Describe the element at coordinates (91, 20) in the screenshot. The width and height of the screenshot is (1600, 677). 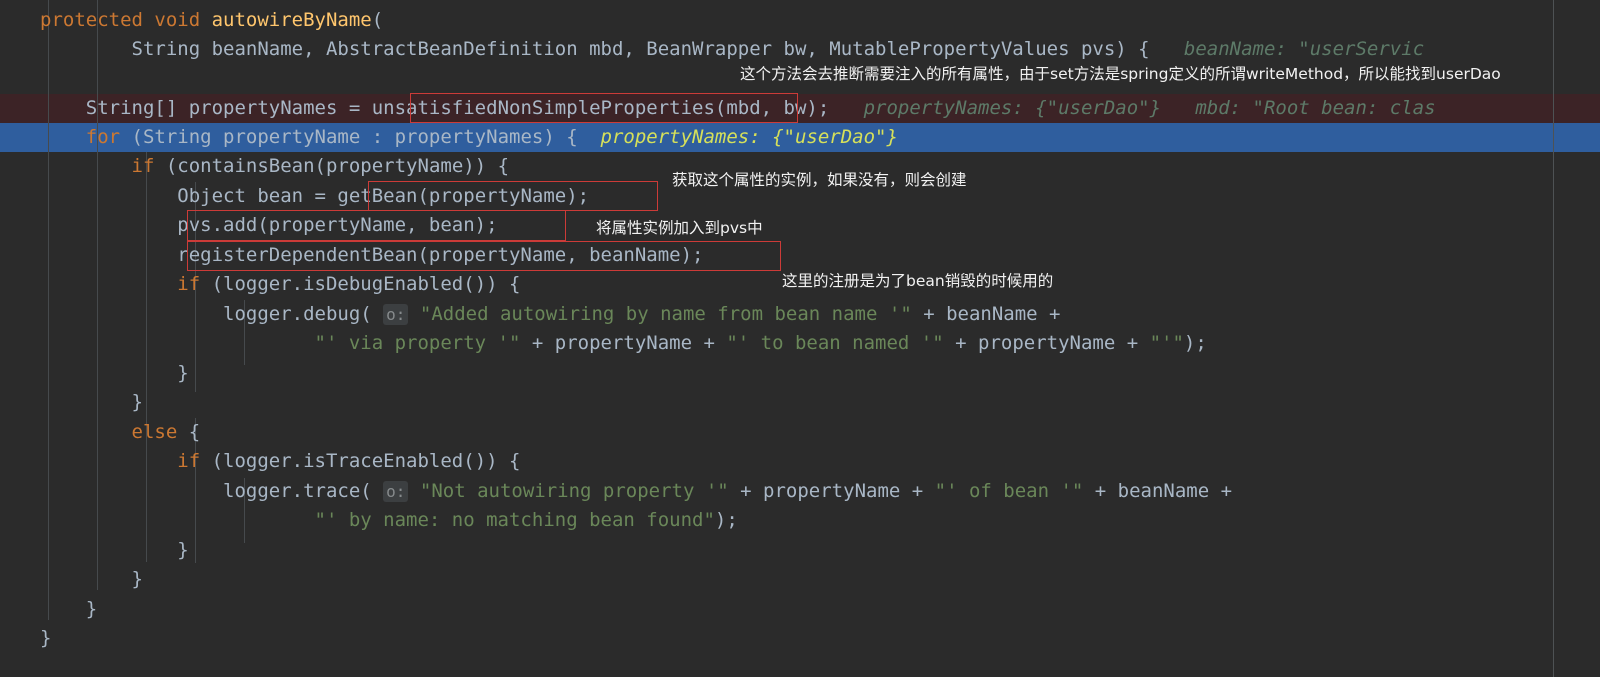
I see `token-keyword: protected` at that location.